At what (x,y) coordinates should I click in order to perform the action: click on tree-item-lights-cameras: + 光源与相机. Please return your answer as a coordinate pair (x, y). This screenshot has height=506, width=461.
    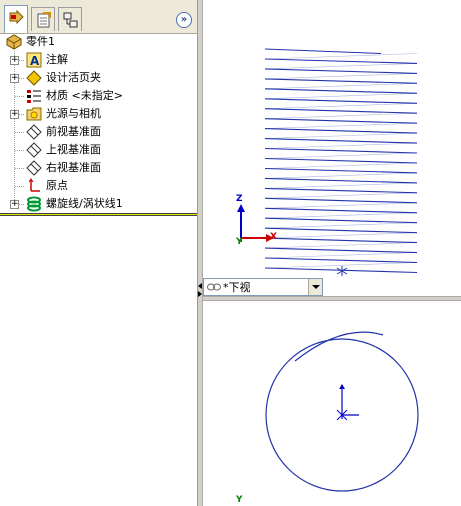
    Looking at the image, I should click on (98, 114).